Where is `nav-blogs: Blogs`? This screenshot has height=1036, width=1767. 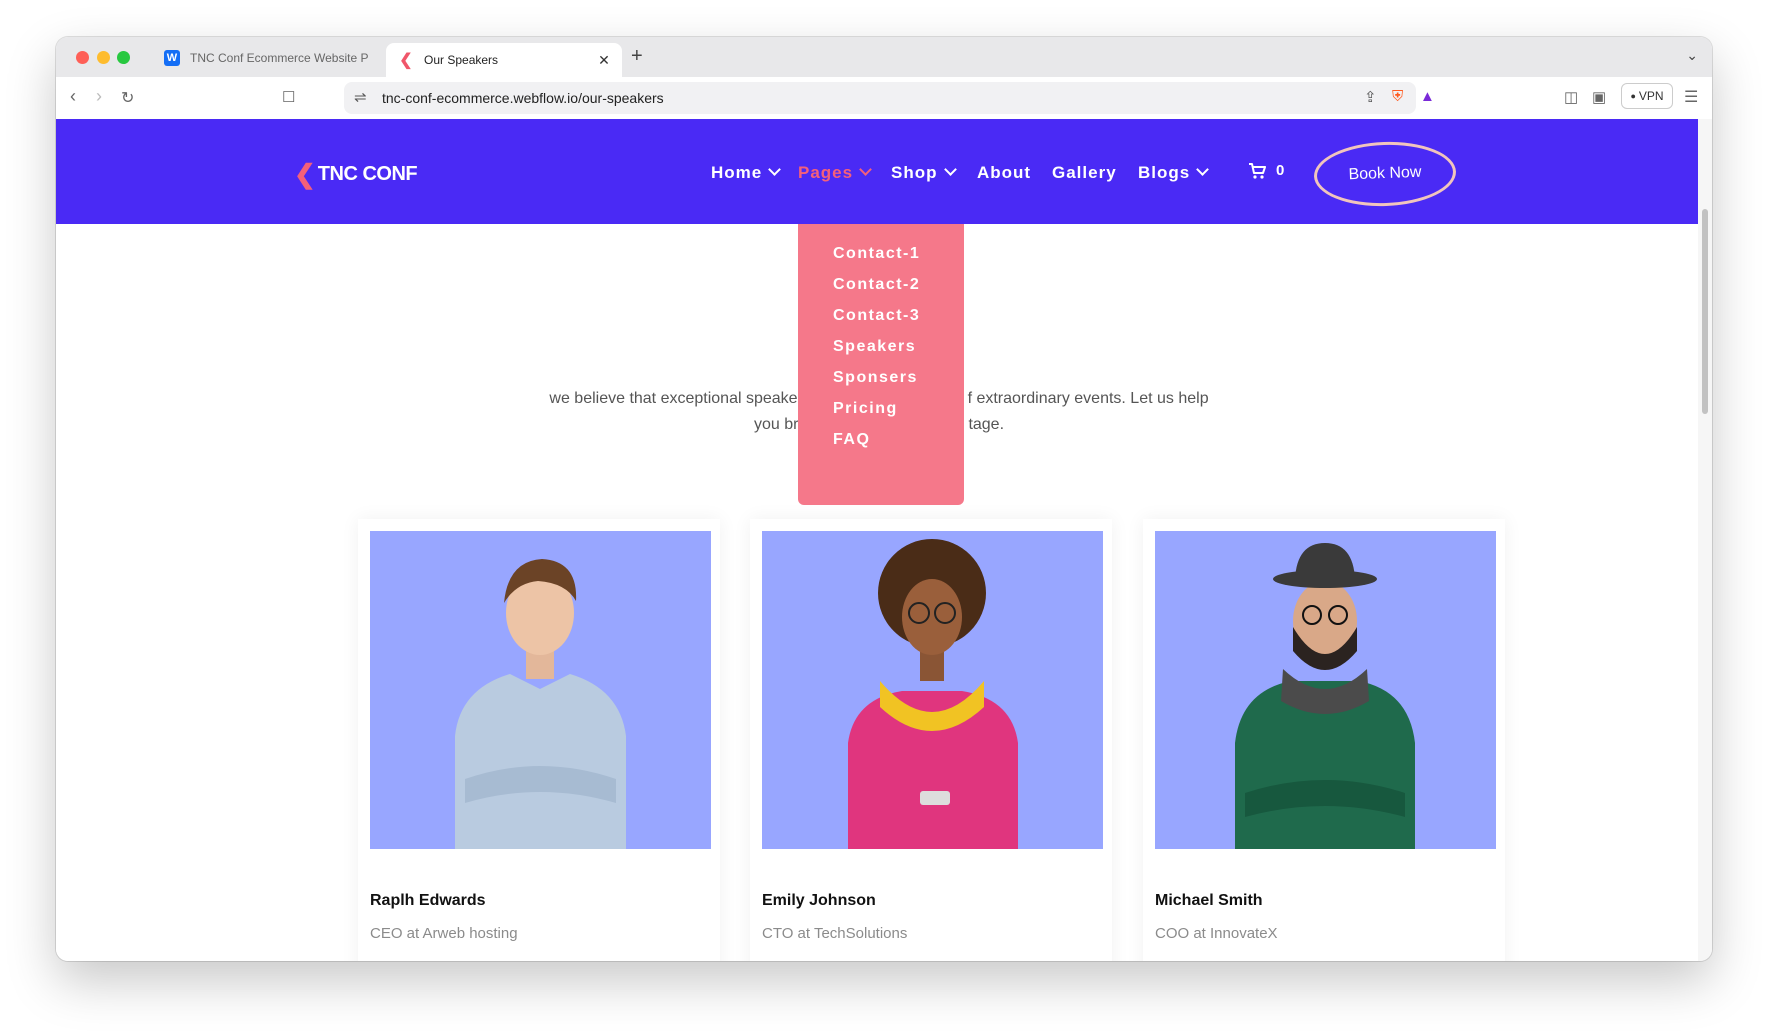 nav-blogs: Blogs is located at coordinates (1174, 173).